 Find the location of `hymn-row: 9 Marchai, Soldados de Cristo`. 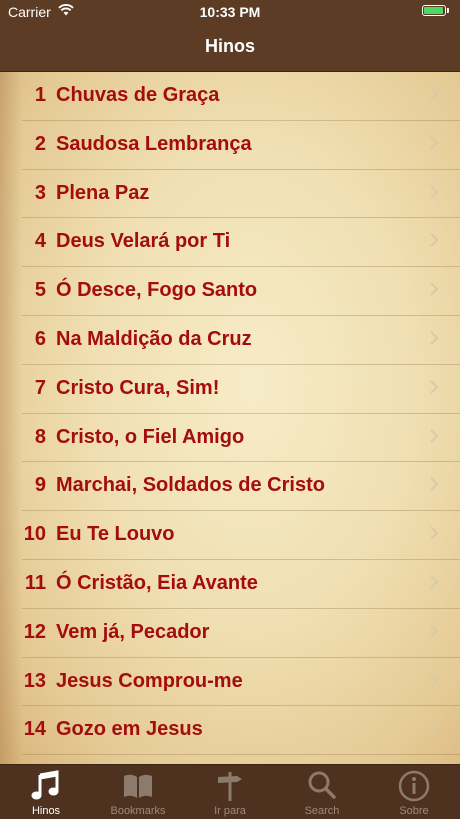

hymn-row: 9 Marchai, Soldados de Cristo is located at coordinates (230, 487).